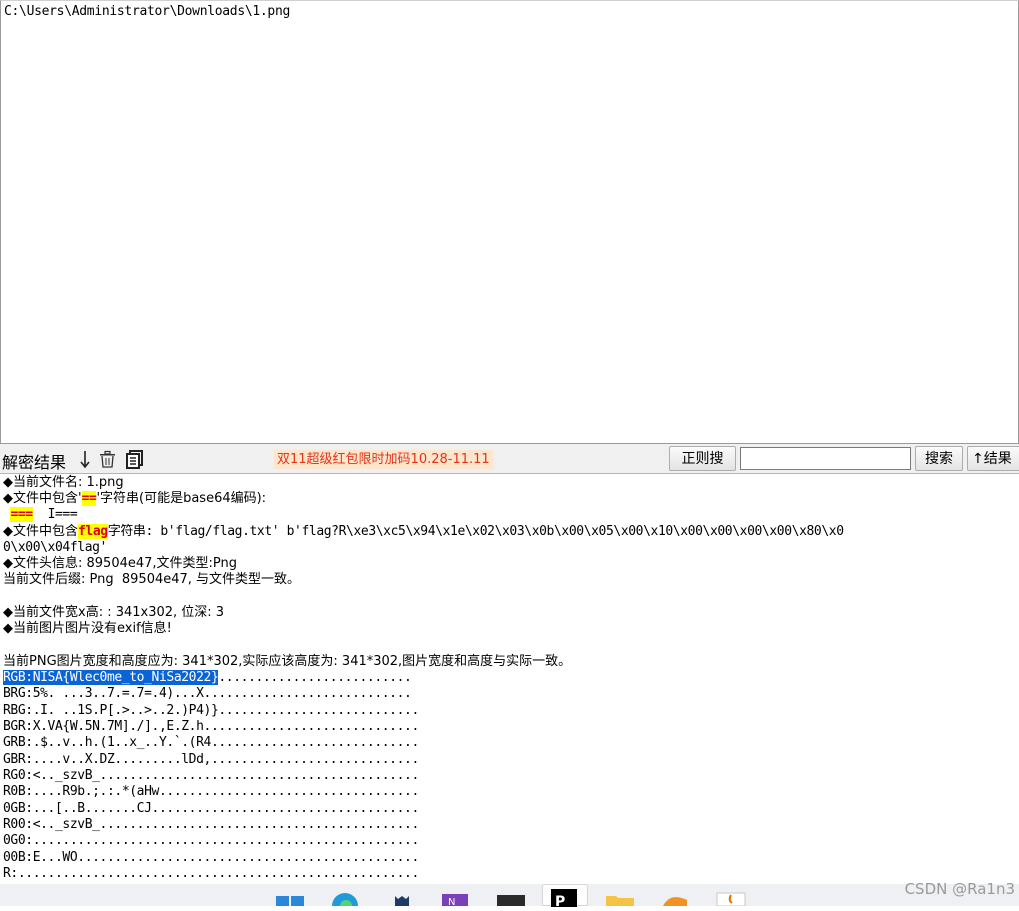 This screenshot has height=911, width=1019. Describe the element at coordinates (290, 898) in the screenshot. I see `start-menu-icon` at that location.